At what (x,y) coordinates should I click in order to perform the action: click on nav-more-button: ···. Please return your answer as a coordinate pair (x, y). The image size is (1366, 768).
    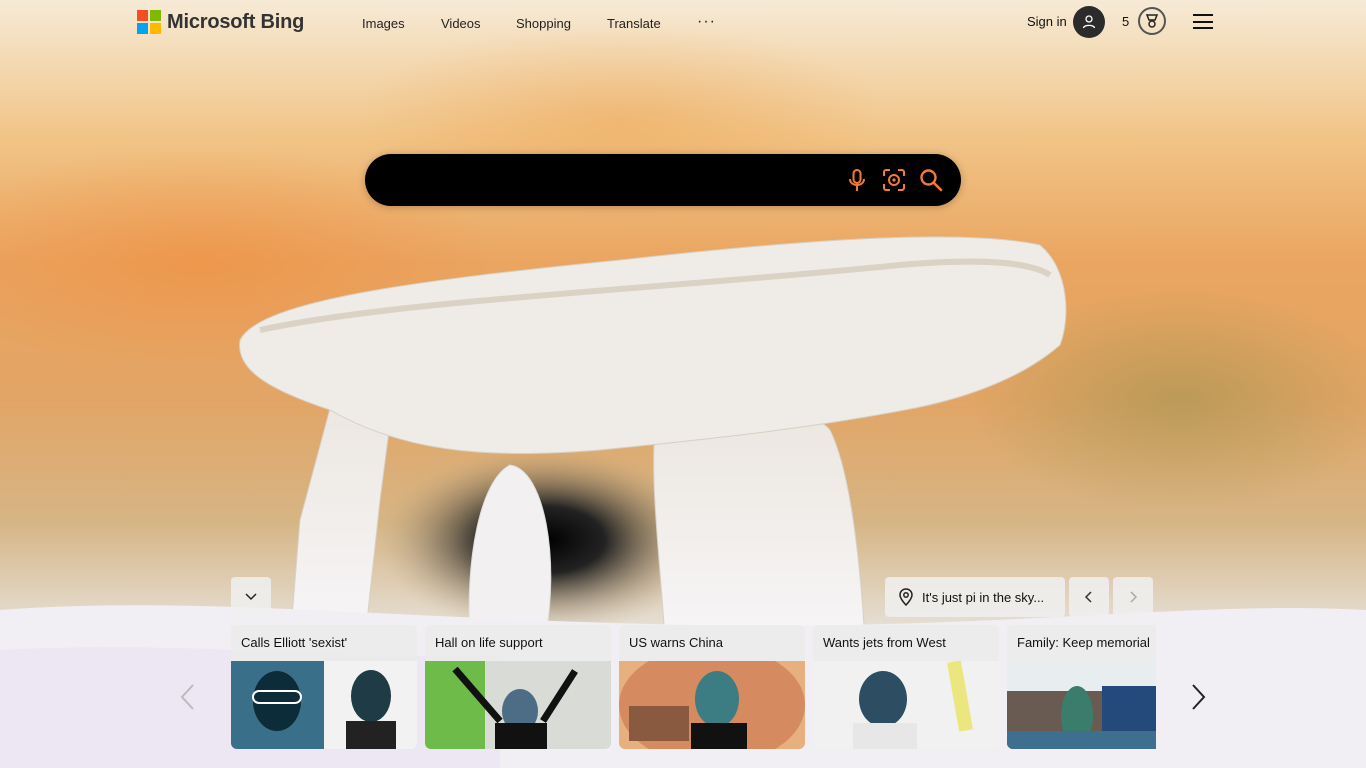
    Looking at the image, I should click on (706, 22).